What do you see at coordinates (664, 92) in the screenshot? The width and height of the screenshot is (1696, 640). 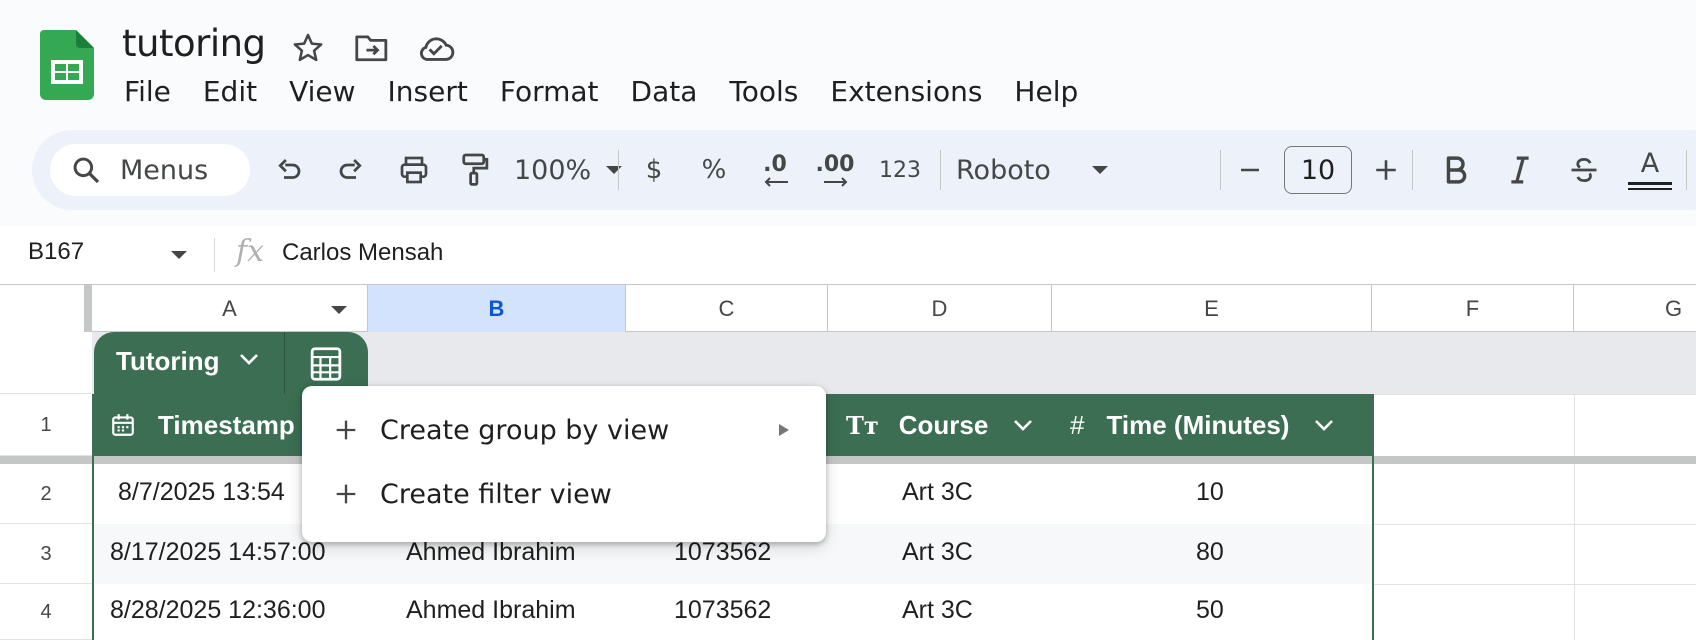 I see `menu-data: Data` at bounding box center [664, 92].